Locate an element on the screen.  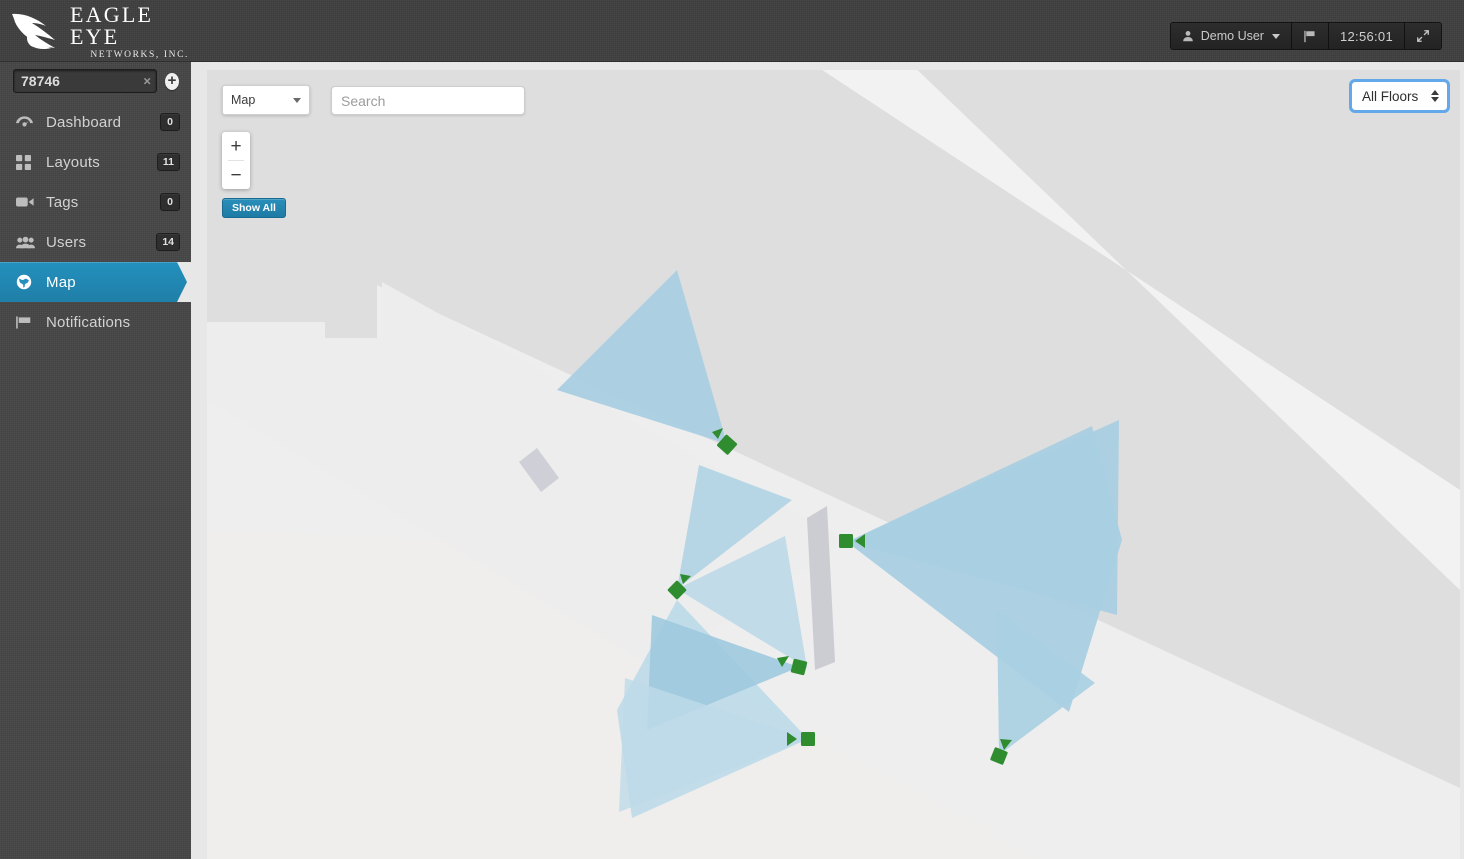
updown-spinner-icon is located at coordinates (1435, 96).